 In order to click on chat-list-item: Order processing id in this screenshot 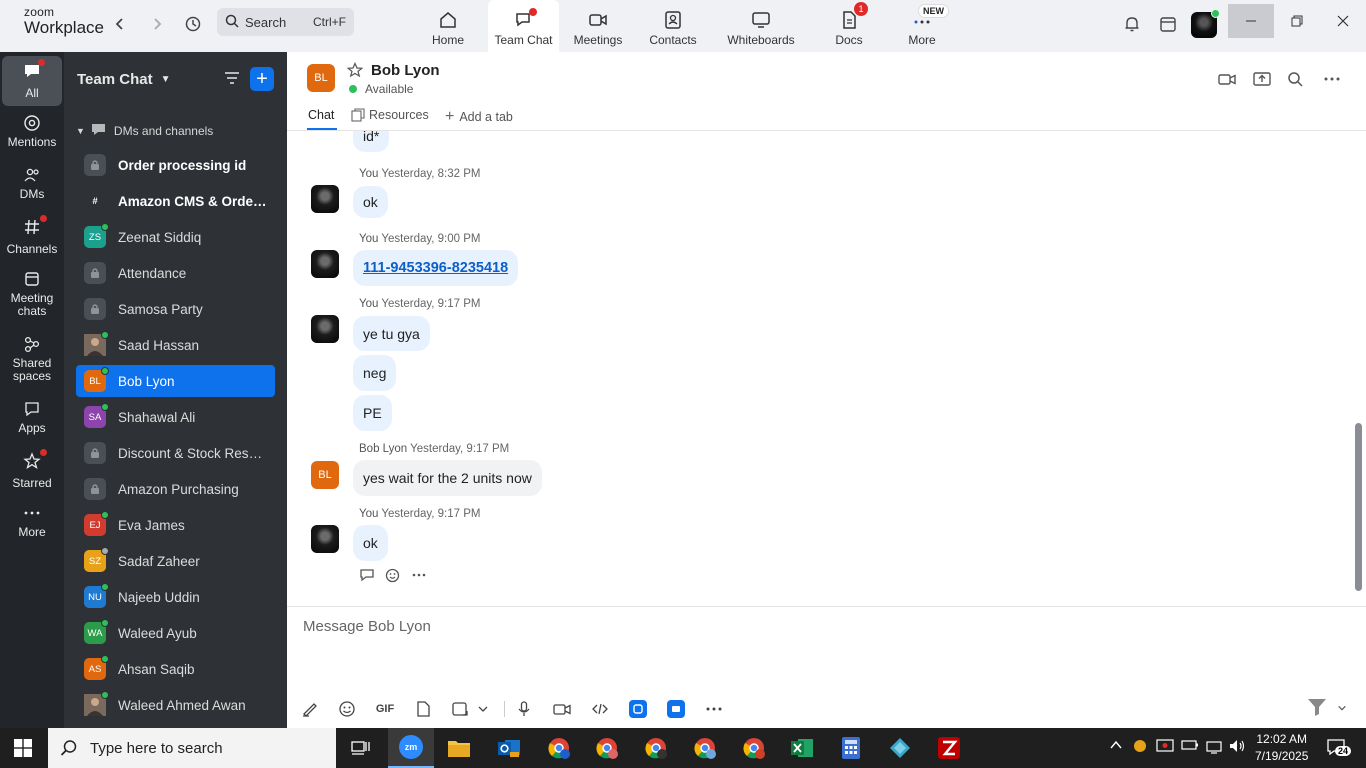, I will do `click(175, 165)`.